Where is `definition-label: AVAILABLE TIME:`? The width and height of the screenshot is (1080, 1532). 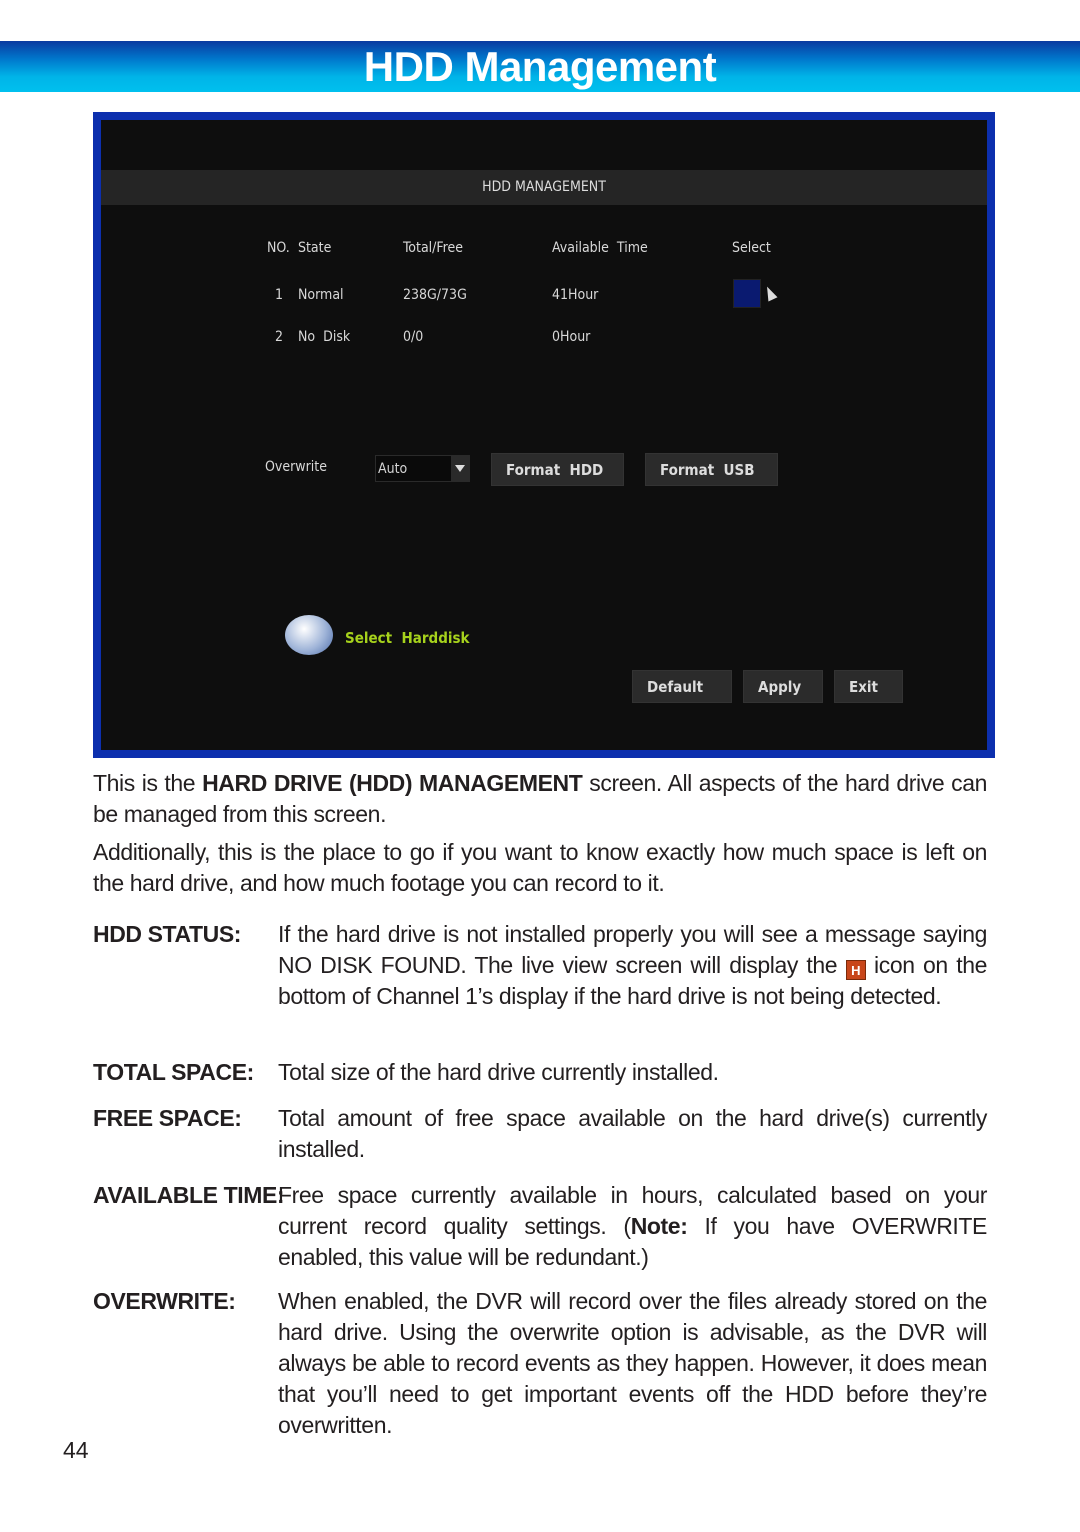 definition-label: AVAILABLE TIME: is located at coordinates (189, 1195).